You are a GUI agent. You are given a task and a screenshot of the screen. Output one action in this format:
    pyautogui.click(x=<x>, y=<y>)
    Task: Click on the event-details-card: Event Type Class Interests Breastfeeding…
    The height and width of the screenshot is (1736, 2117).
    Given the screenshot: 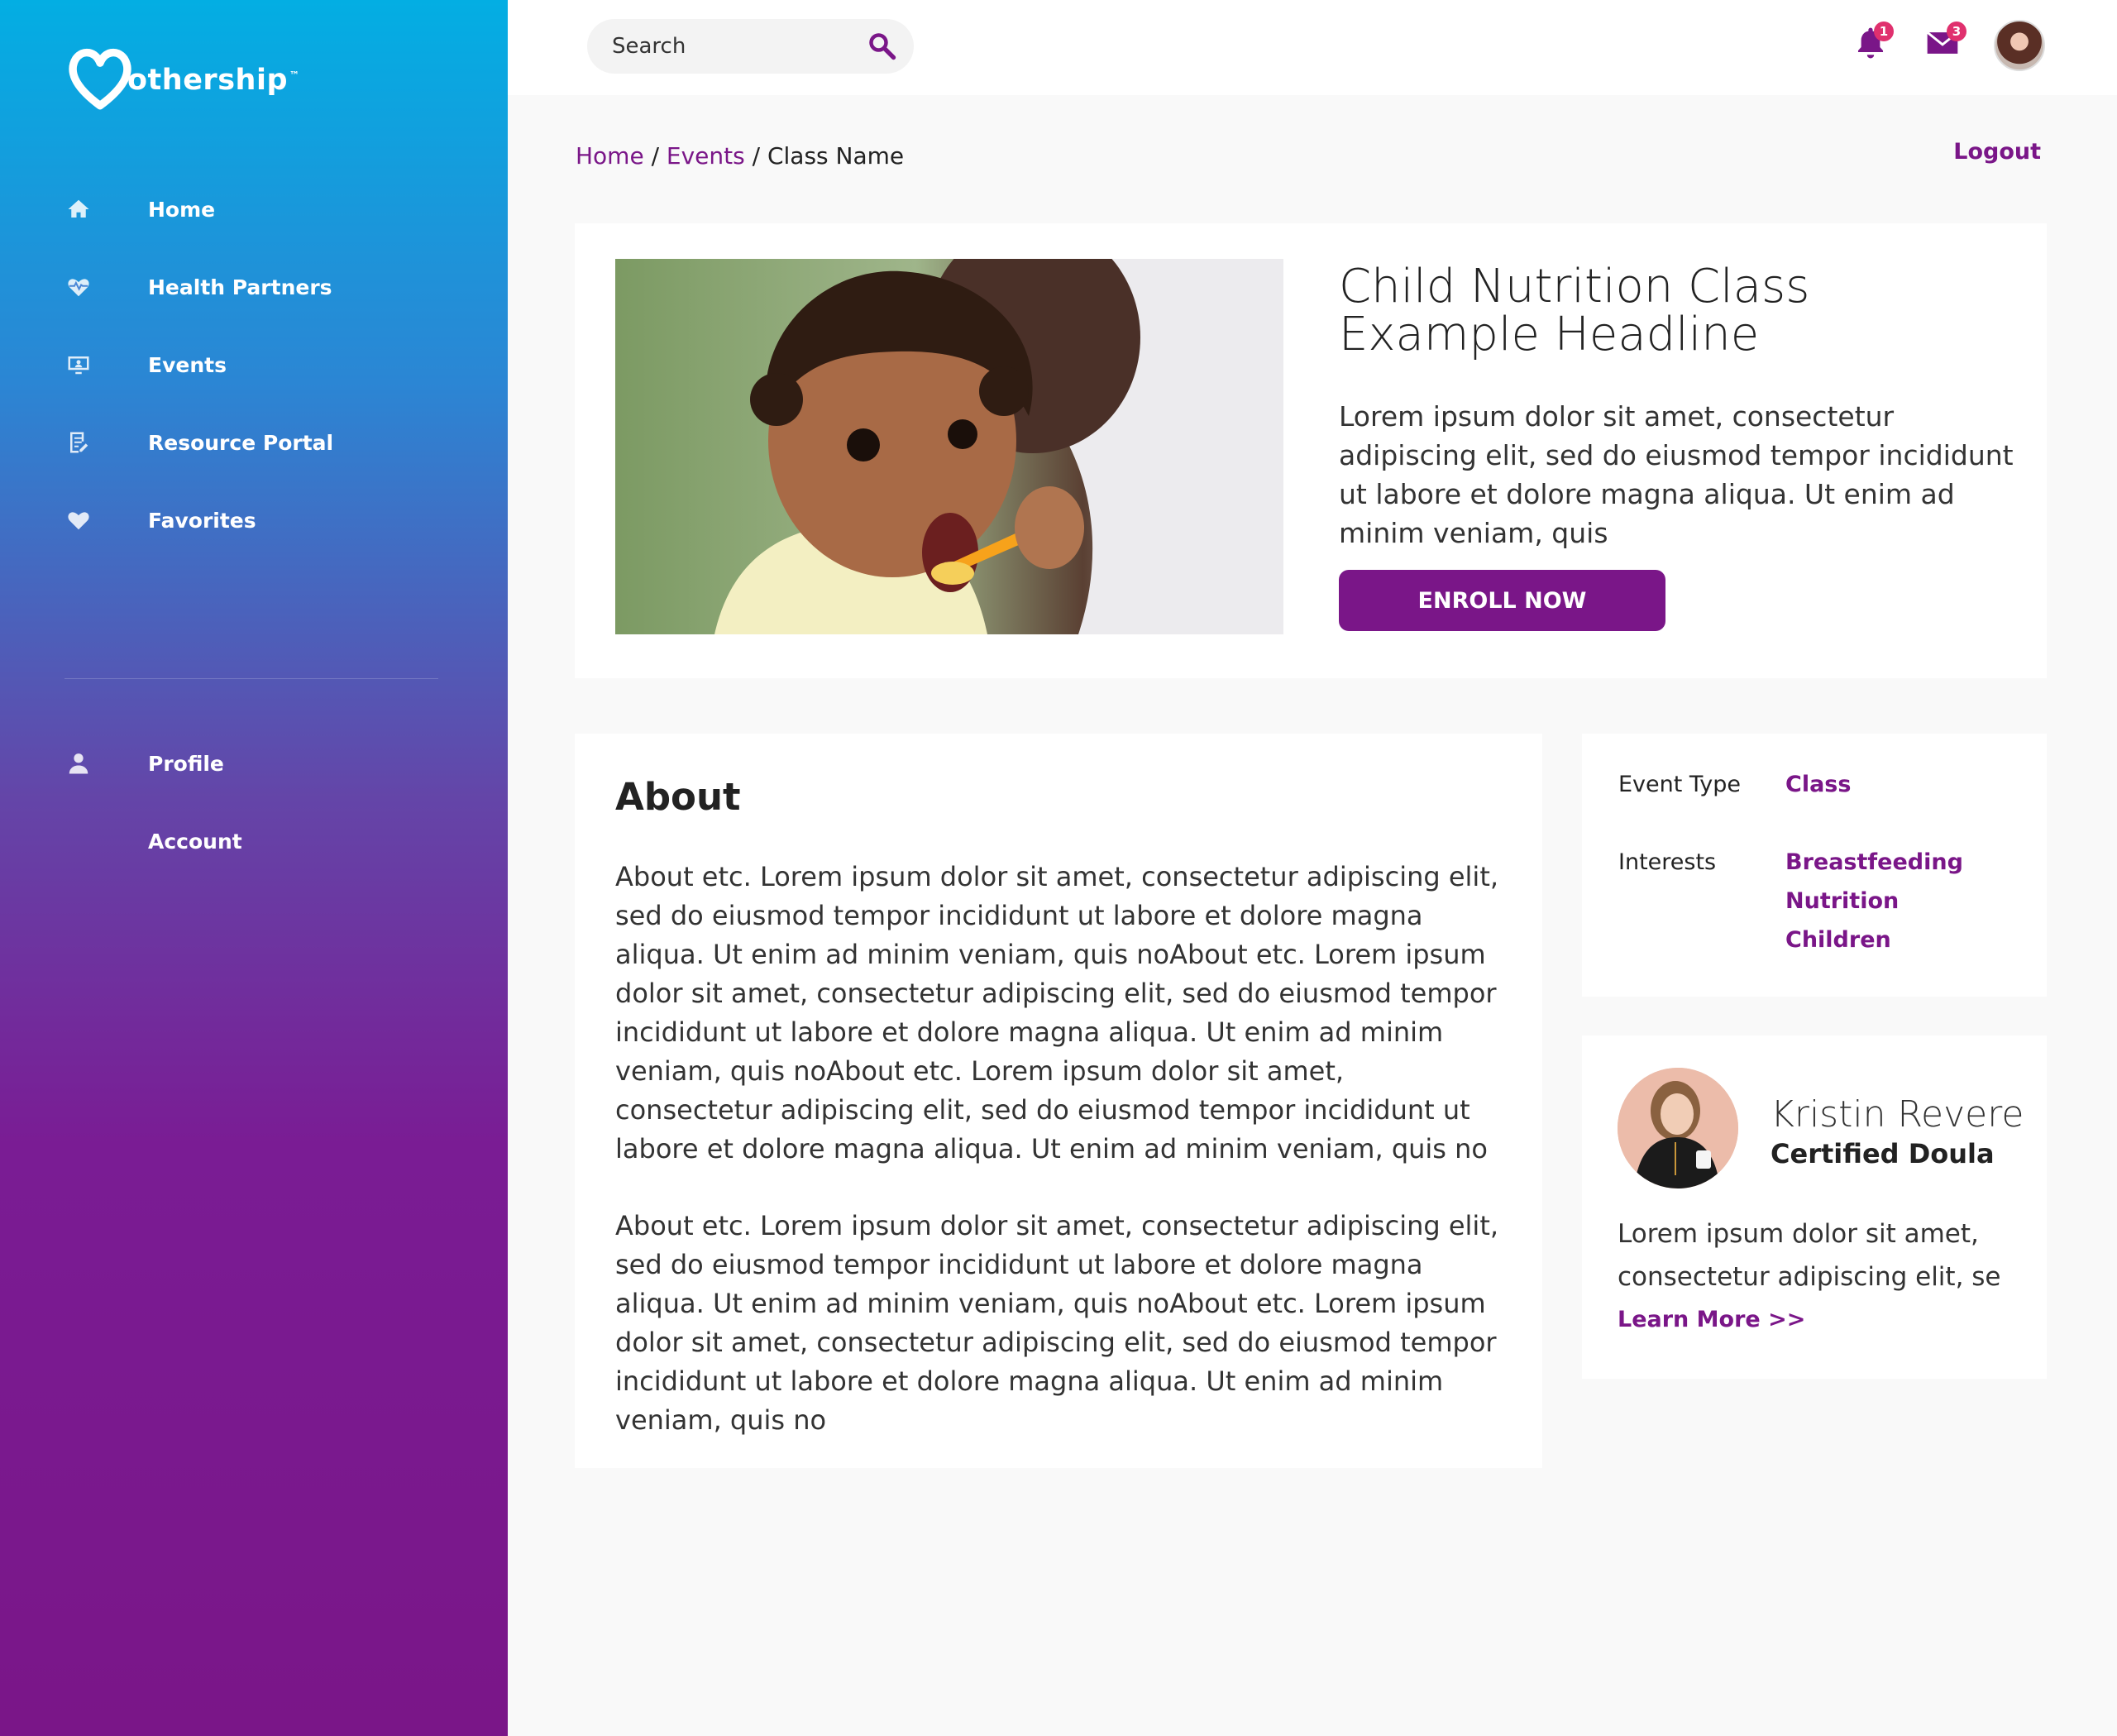 What is the action you would take?
    pyautogui.click(x=1814, y=865)
    